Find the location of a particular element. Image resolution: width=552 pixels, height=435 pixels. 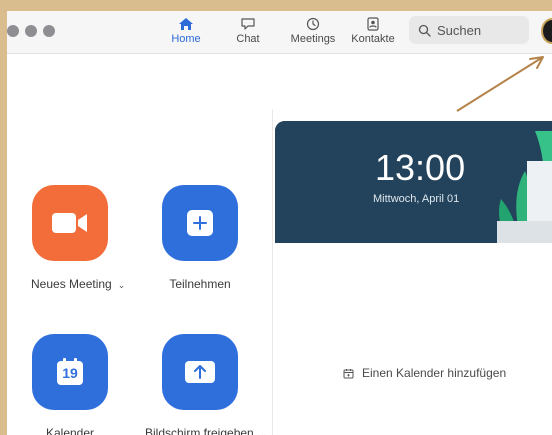

join-button is located at coordinates (200, 223).